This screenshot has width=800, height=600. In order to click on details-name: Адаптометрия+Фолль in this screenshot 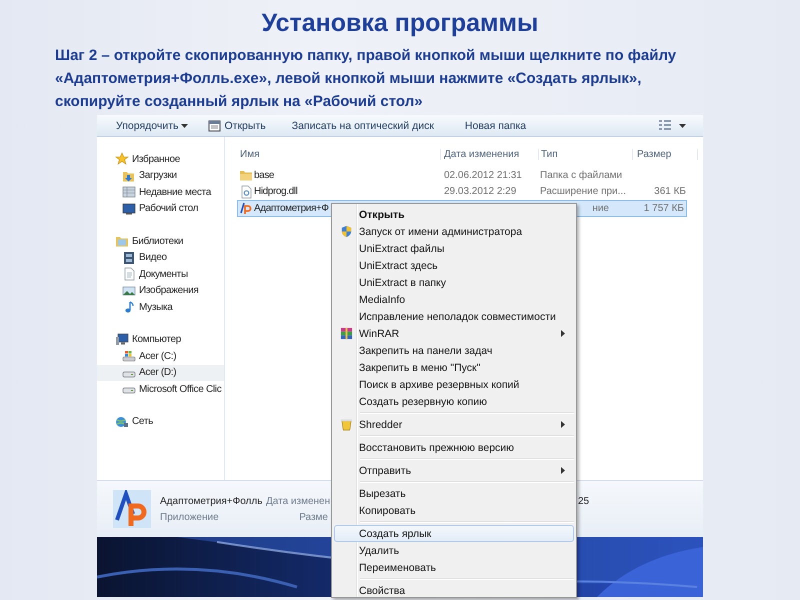, I will do `click(212, 501)`.